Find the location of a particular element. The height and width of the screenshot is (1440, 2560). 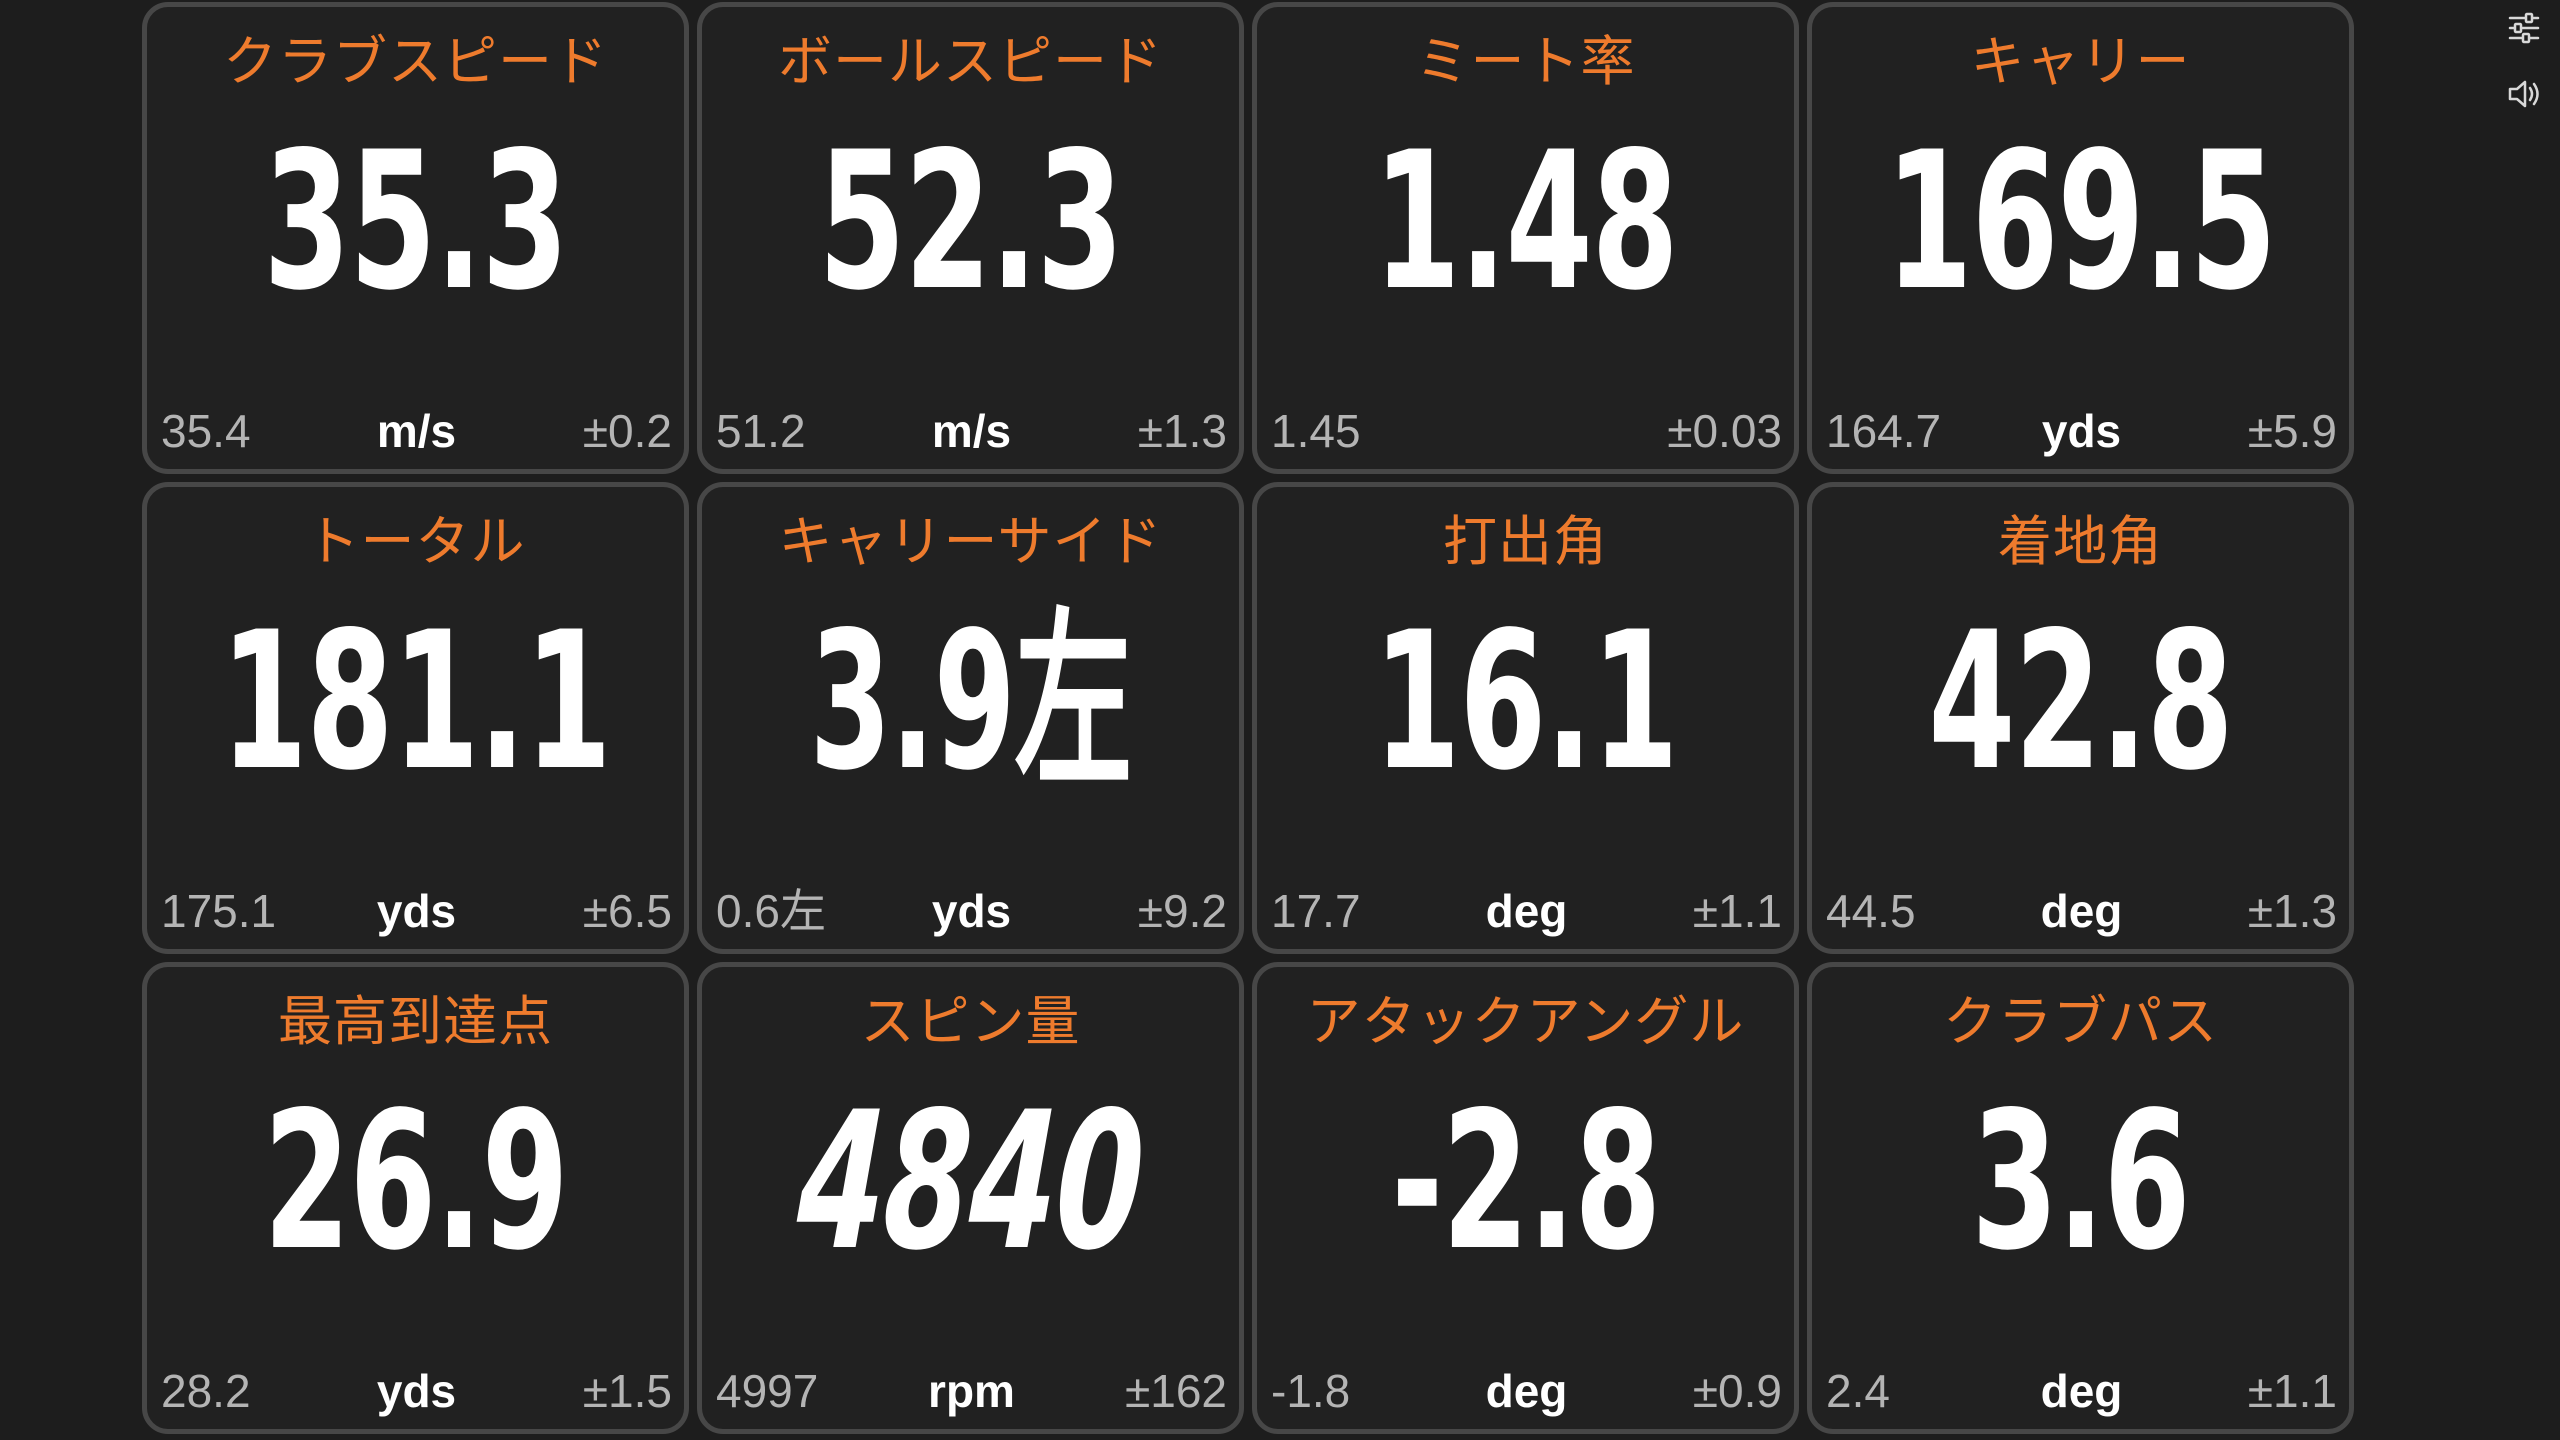

side-toolbar is located at coordinates (2528, 76).